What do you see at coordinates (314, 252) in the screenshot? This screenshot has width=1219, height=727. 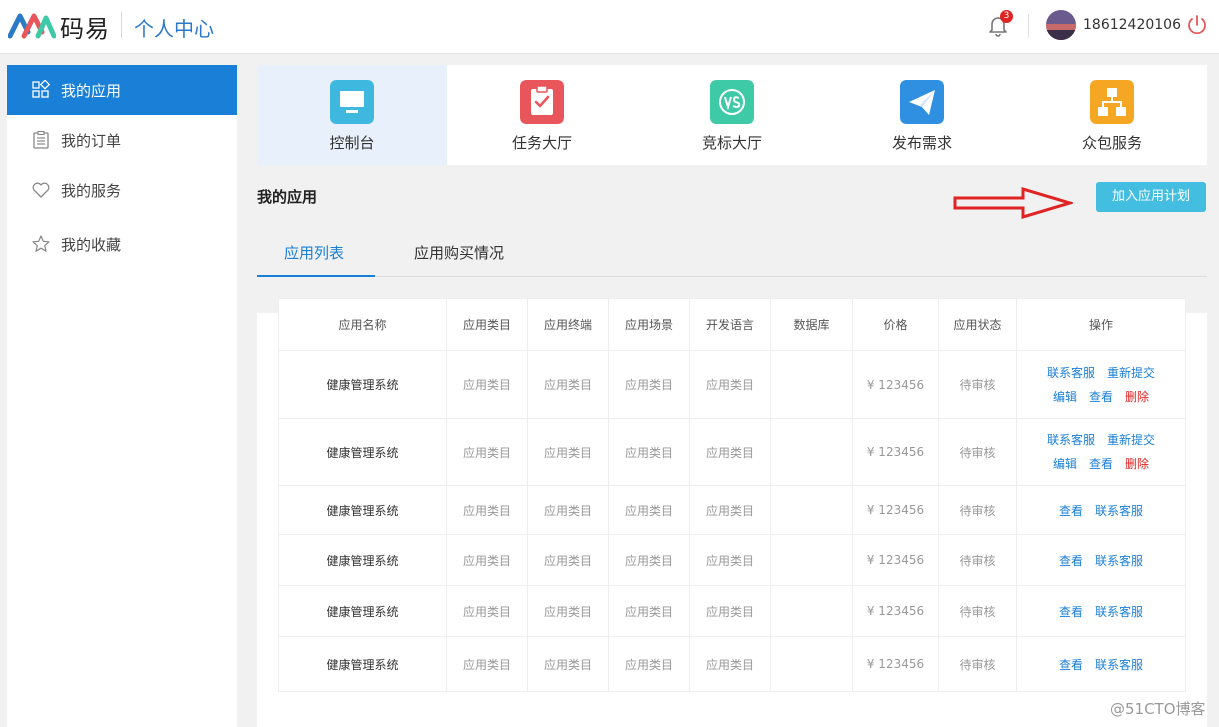 I see `tab-app-list: 应用列表` at bounding box center [314, 252].